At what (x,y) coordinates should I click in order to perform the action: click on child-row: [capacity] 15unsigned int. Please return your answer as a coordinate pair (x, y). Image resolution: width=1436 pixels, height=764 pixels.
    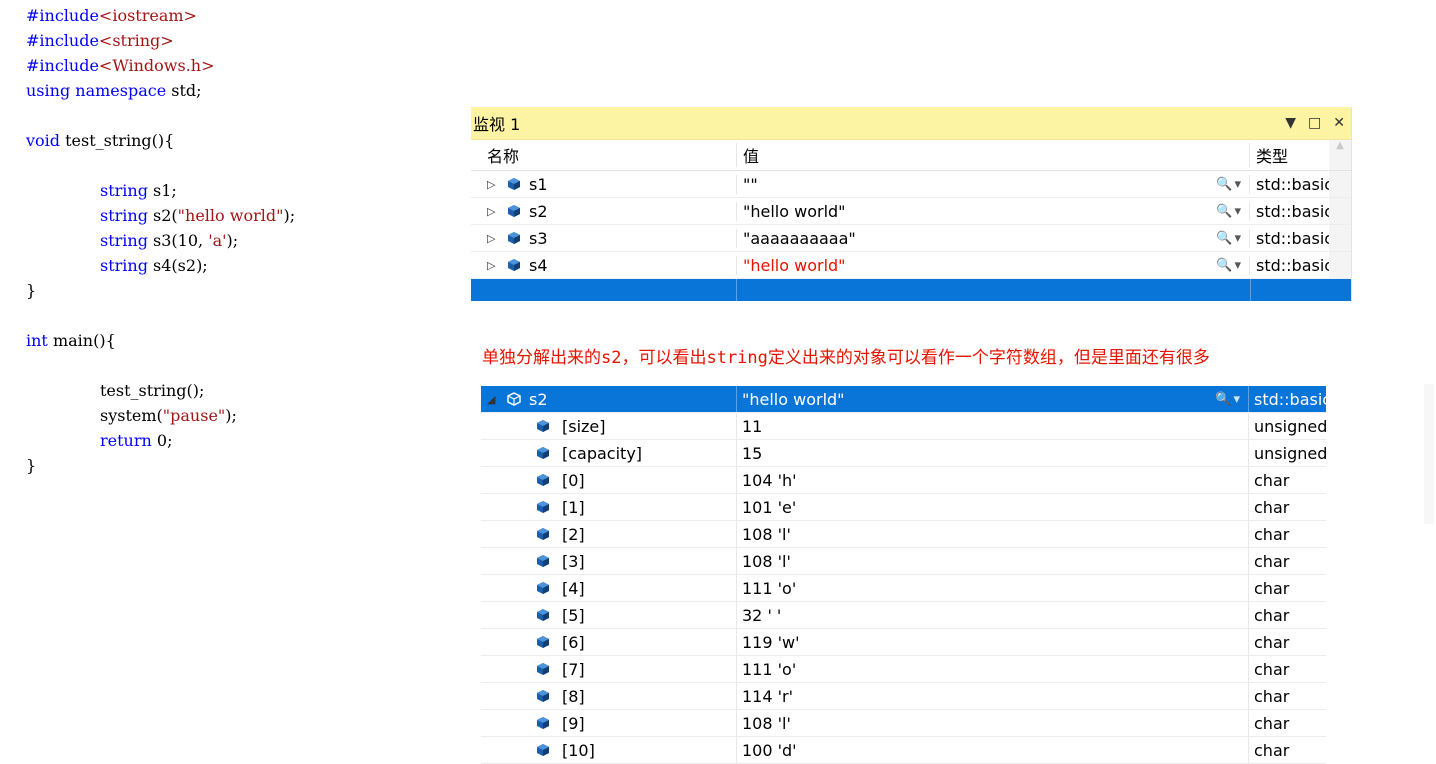
    Looking at the image, I should click on (903, 453).